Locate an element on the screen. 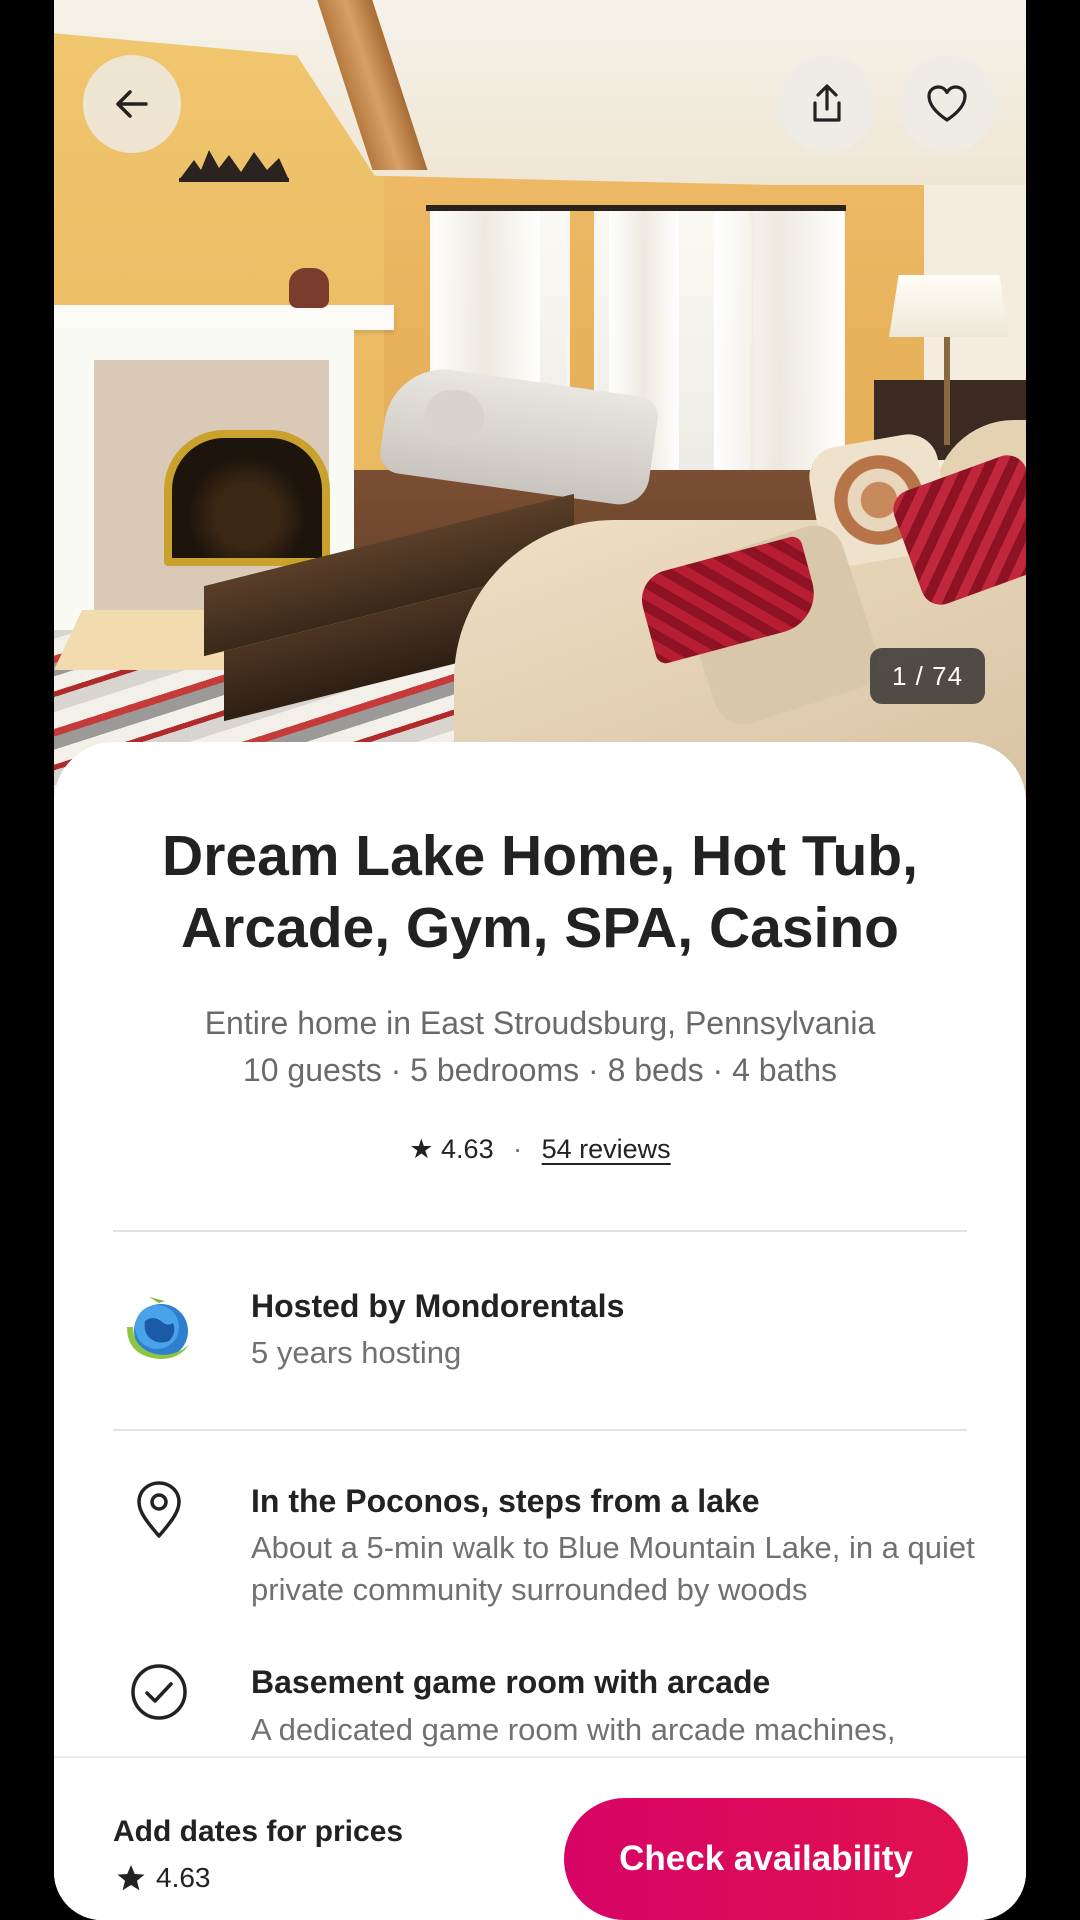 The width and height of the screenshot is (1080, 1920). save-button is located at coordinates (947, 104).